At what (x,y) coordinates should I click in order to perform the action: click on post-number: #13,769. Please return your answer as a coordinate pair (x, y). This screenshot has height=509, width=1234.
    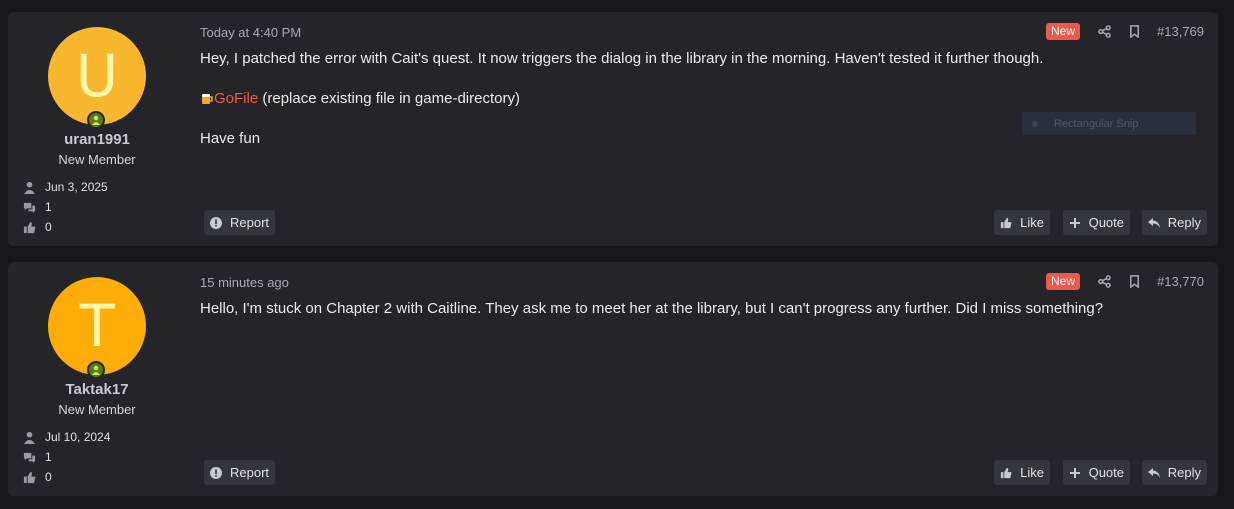
    Looking at the image, I should click on (1180, 31).